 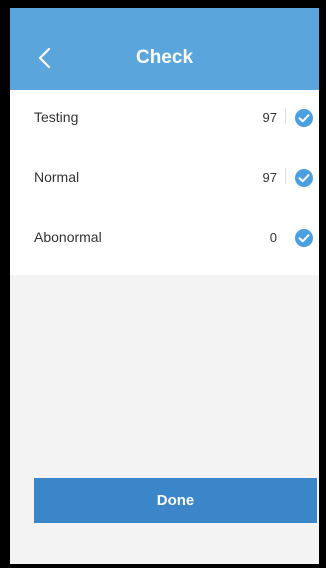 What do you see at coordinates (164, 120) in the screenshot?
I see `list-item: Testing 97` at bounding box center [164, 120].